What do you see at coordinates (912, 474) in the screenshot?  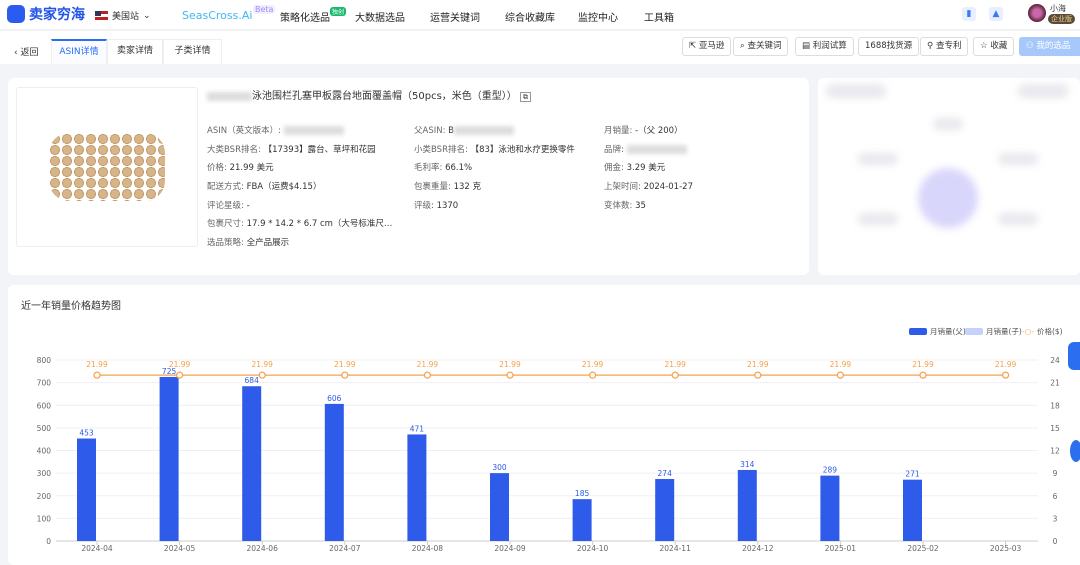 I see `bar-label: 271` at bounding box center [912, 474].